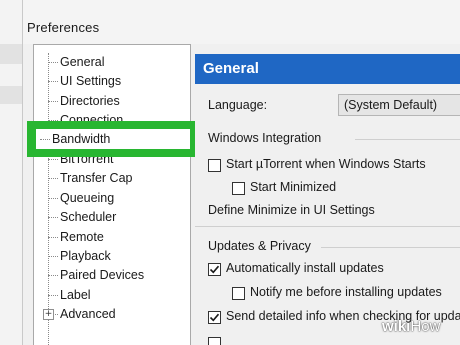 Image resolution: width=460 pixels, height=345 pixels. Describe the element at coordinates (259, 246) in the screenshot. I see `updates-privacy-title: Updates & Privacy` at that location.